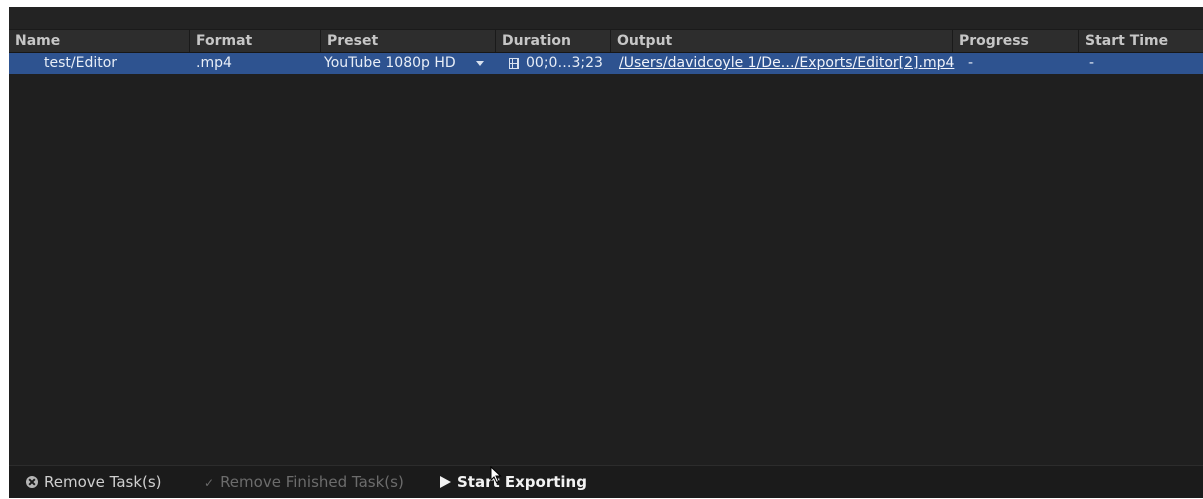 This screenshot has height=499, width=1203. What do you see at coordinates (553, 41) in the screenshot?
I see `column-header-duration: Duration` at bounding box center [553, 41].